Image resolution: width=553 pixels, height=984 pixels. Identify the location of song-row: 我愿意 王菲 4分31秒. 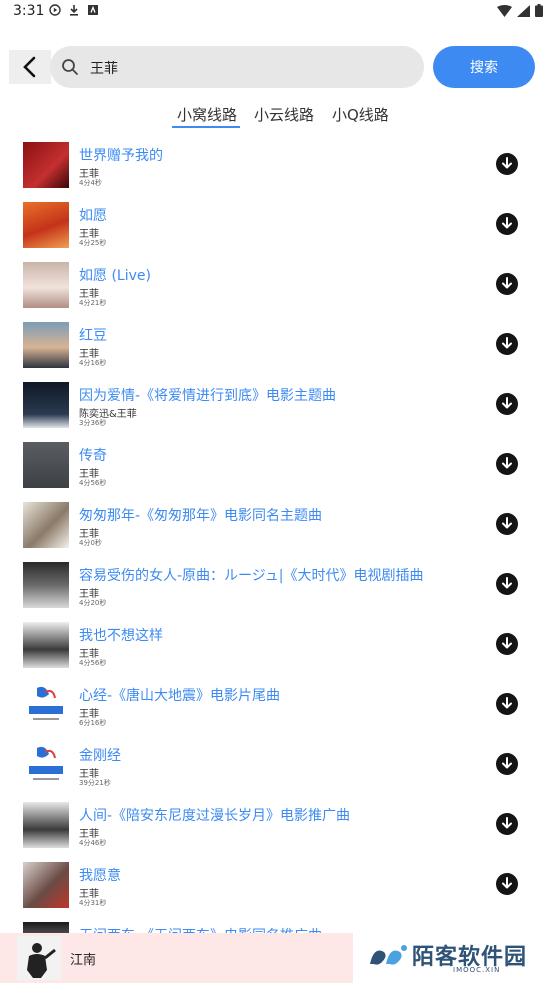
(276, 890).